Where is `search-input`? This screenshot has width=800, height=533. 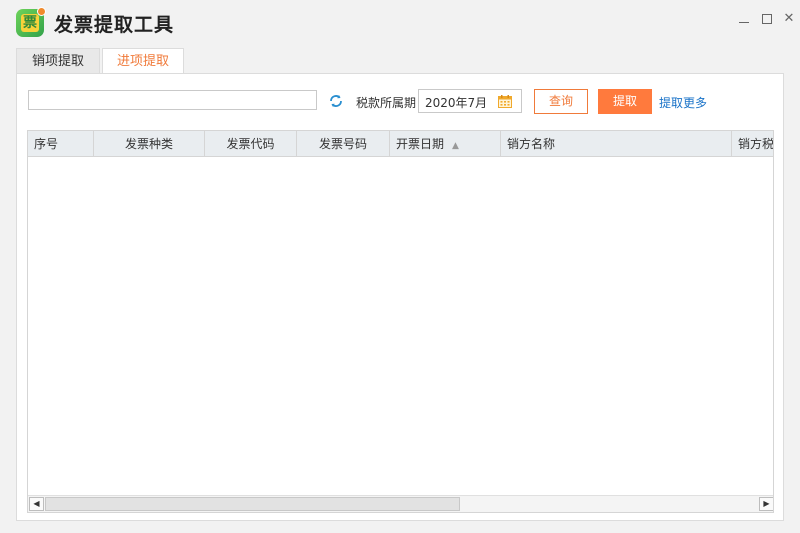
search-input is located at coordinates (172, 100).